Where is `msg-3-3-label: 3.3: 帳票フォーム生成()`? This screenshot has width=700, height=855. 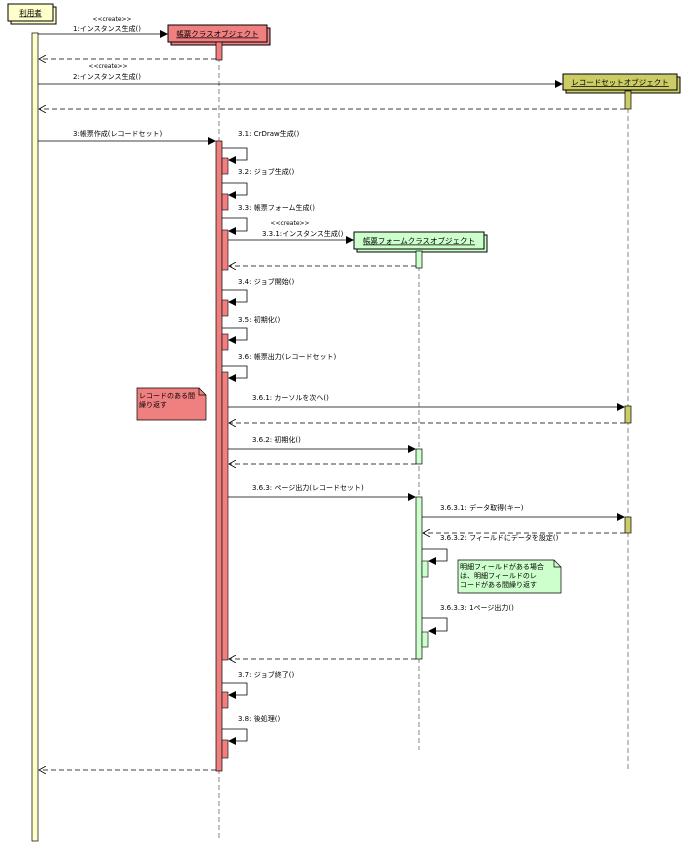
msg-3-3-label: 3.3: 帳票フォーム生成() is located at coordinates (276, 207).